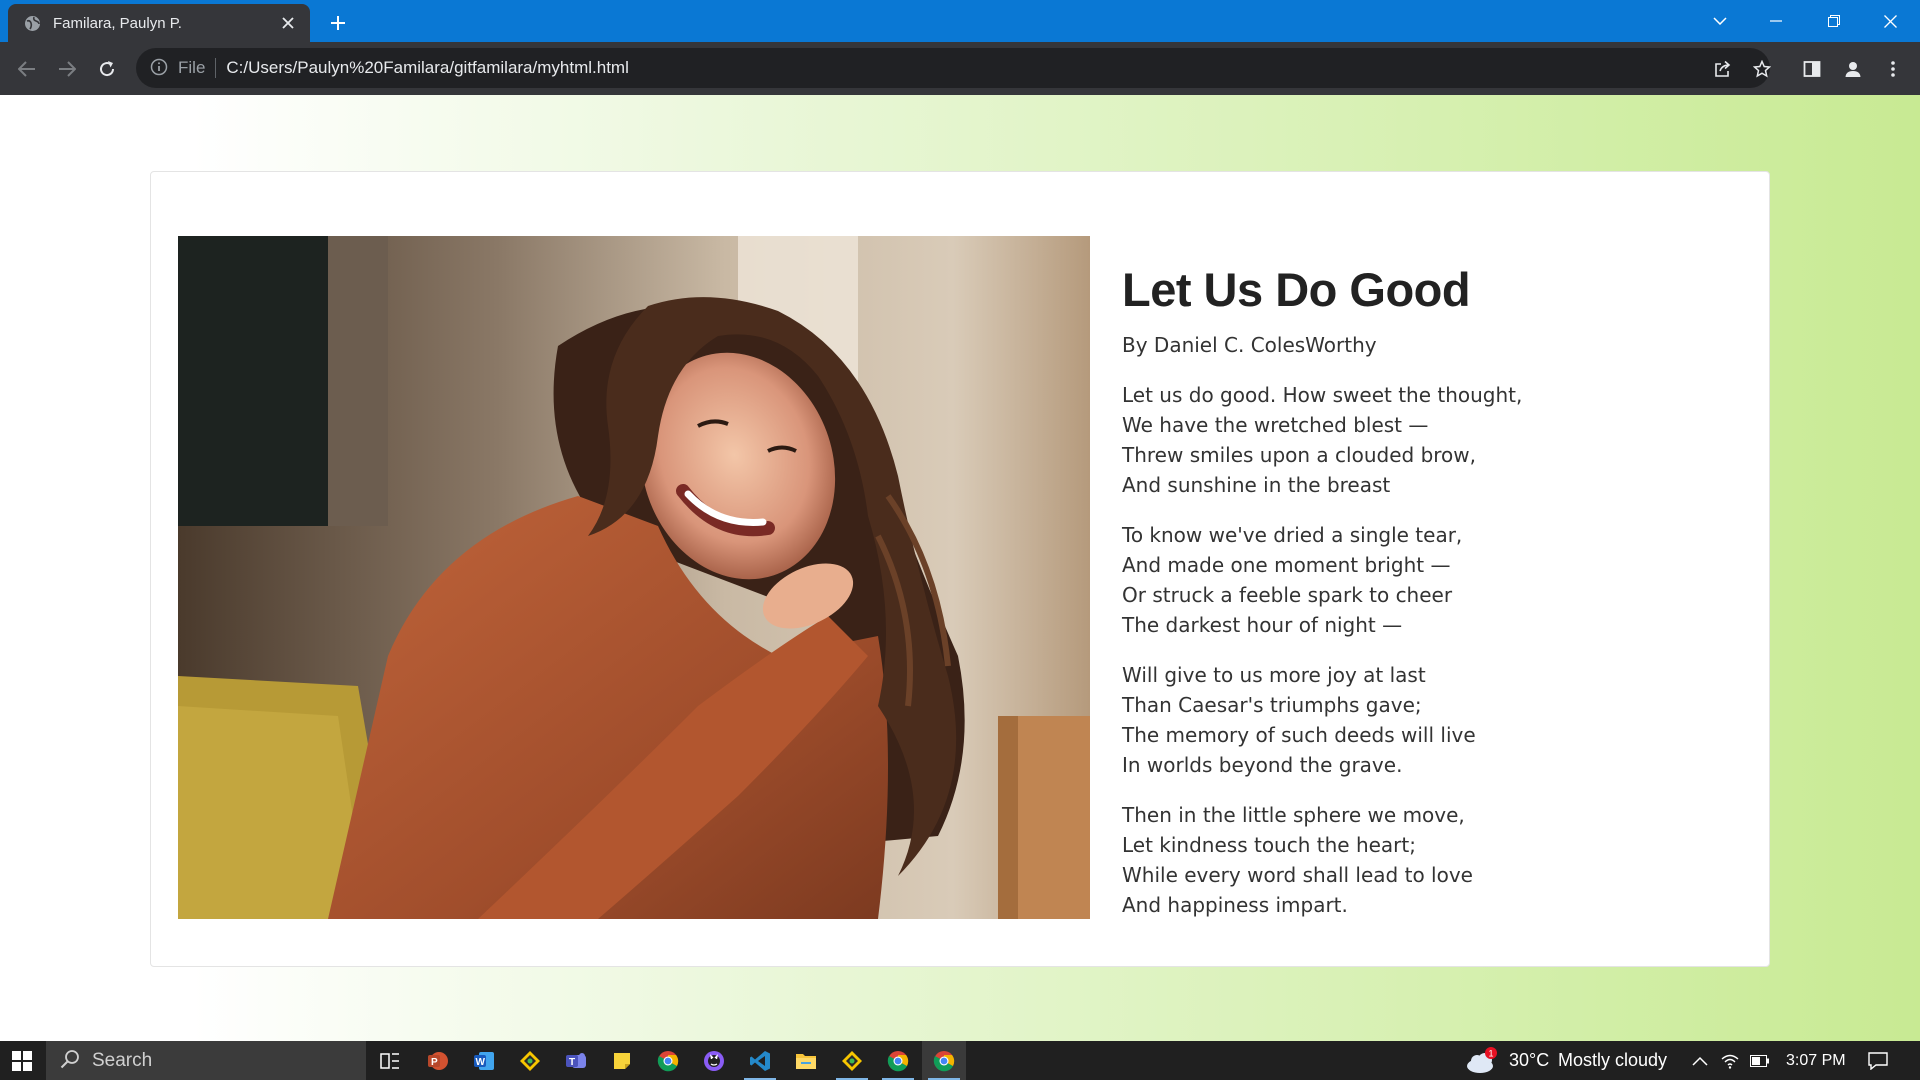 Image resolution: width=1920 pixels, height=1080 pixels. Describe the element at coordinates (1529, 1060) in the screenshot. I see `weather-temperature: 30°C` at that location.